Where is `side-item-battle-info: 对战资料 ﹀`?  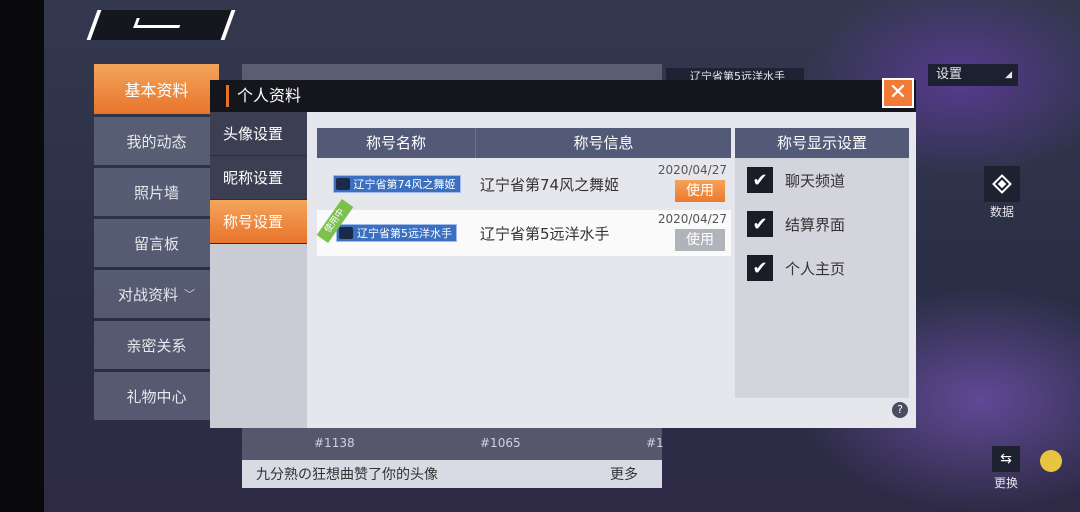 side-item-battle-info: 对战资料 ﹀ is located at coordinates (156, 294).